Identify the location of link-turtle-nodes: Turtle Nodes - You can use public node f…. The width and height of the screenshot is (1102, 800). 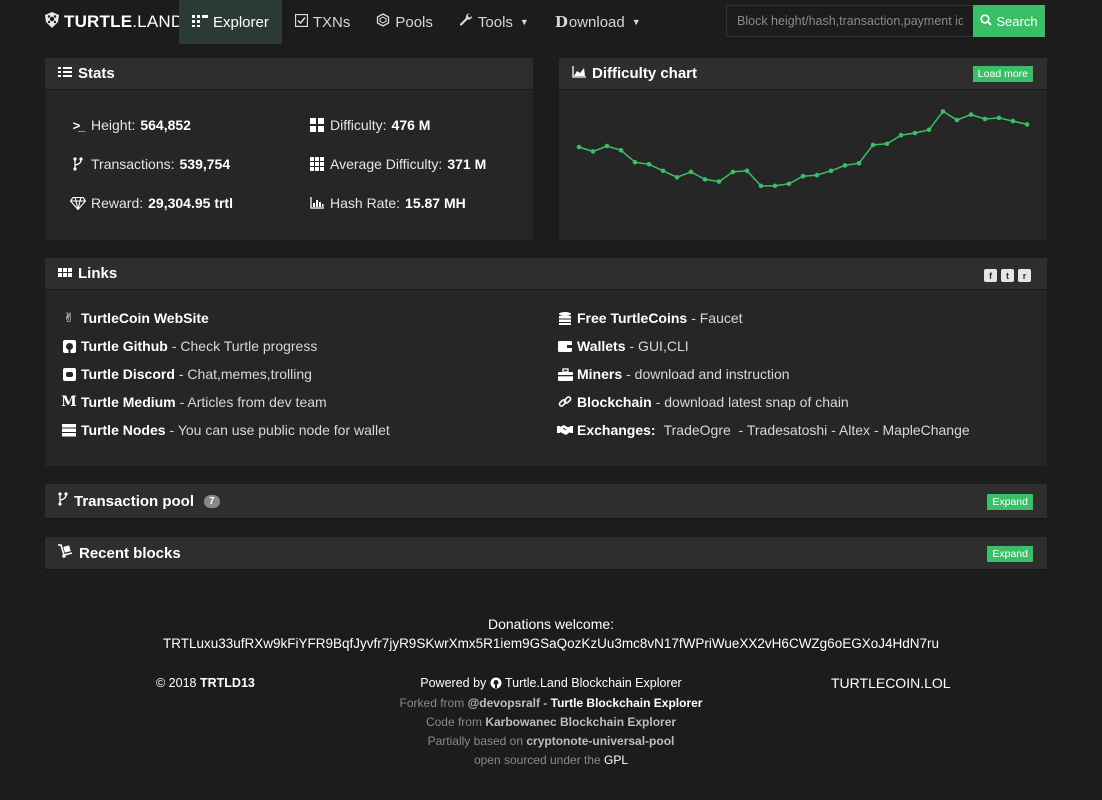
(225, 430).